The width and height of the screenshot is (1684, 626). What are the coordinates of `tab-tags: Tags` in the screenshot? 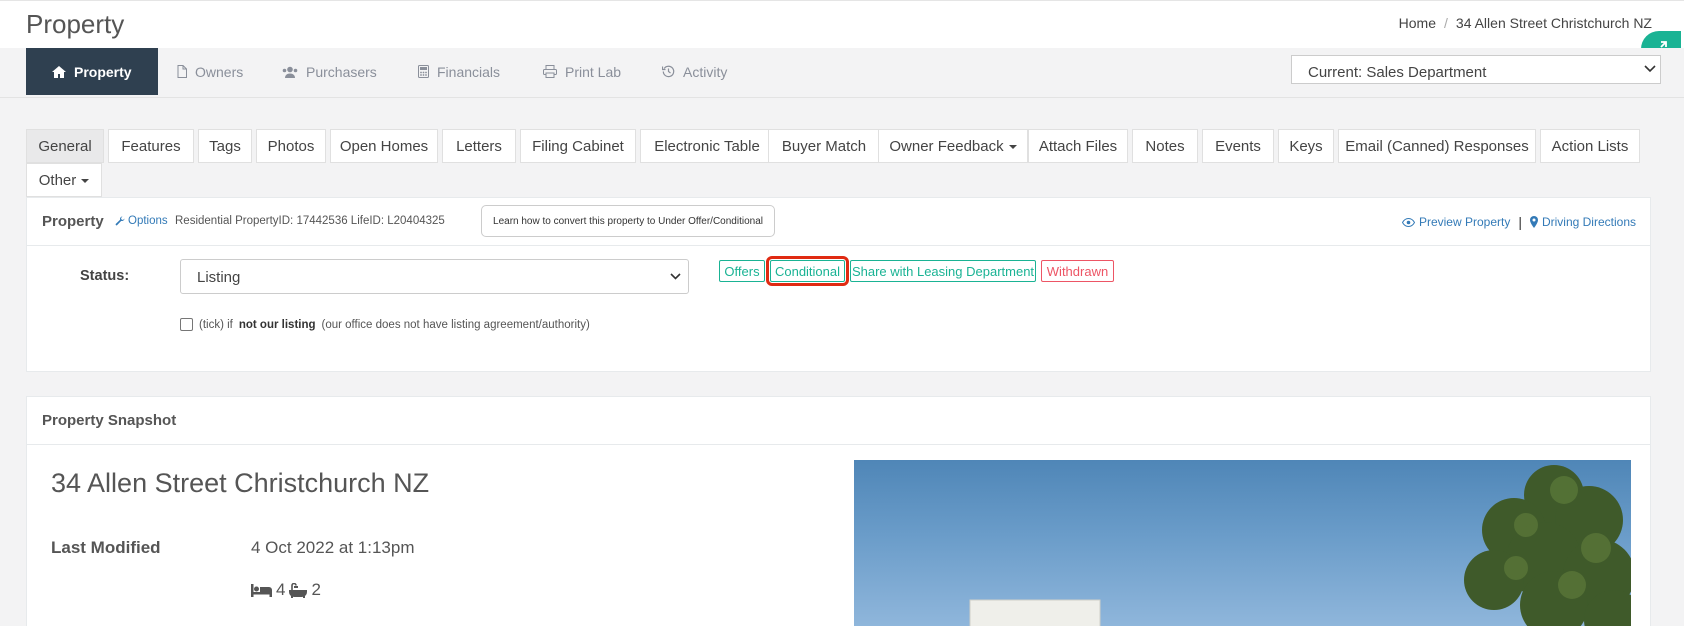 It's located at (225, 146).